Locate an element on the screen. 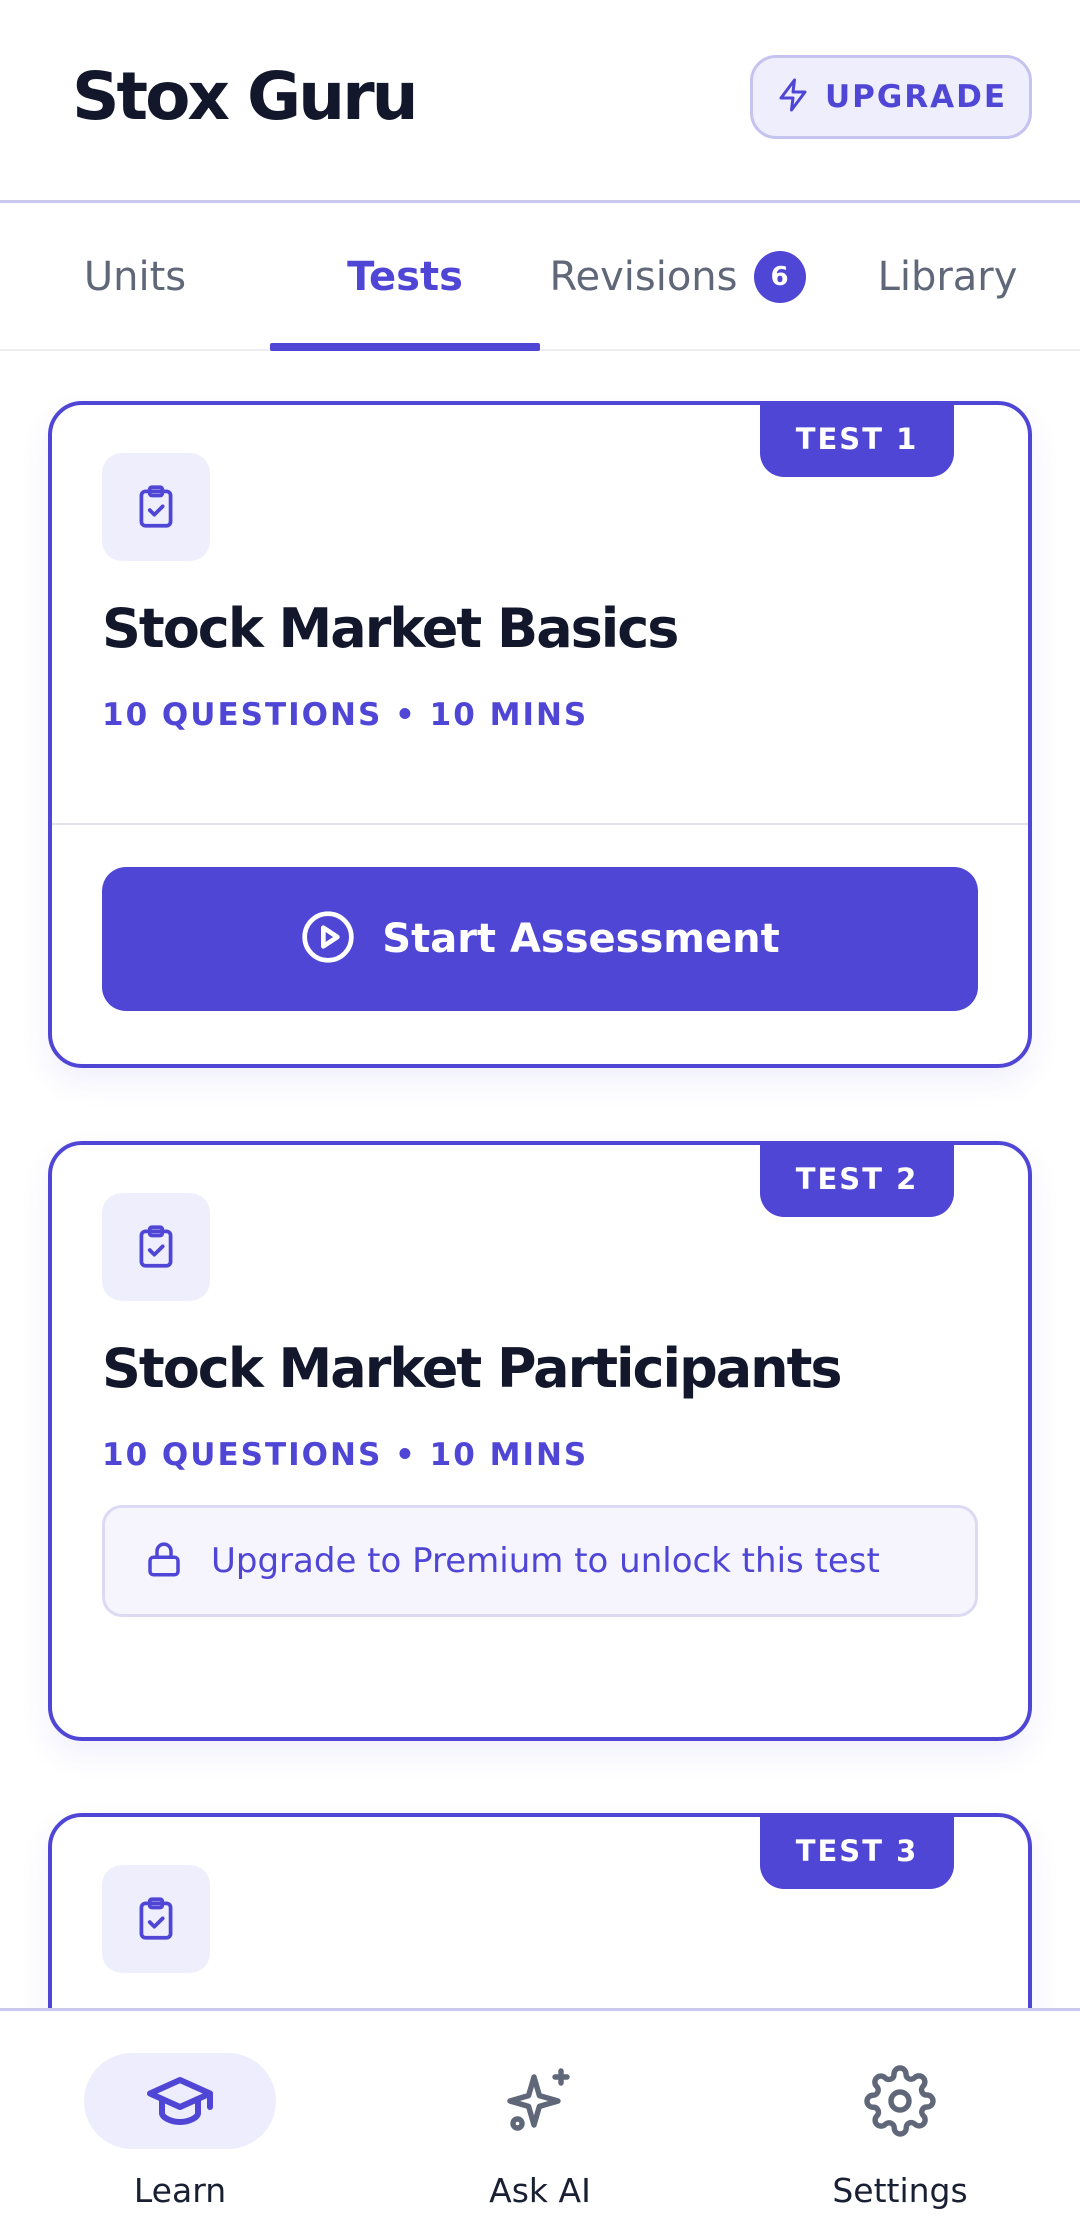 The height and width of the screenshot is (2229, 1080). start-assessment-button: Start Assessment is located at coordinates (540, 939).